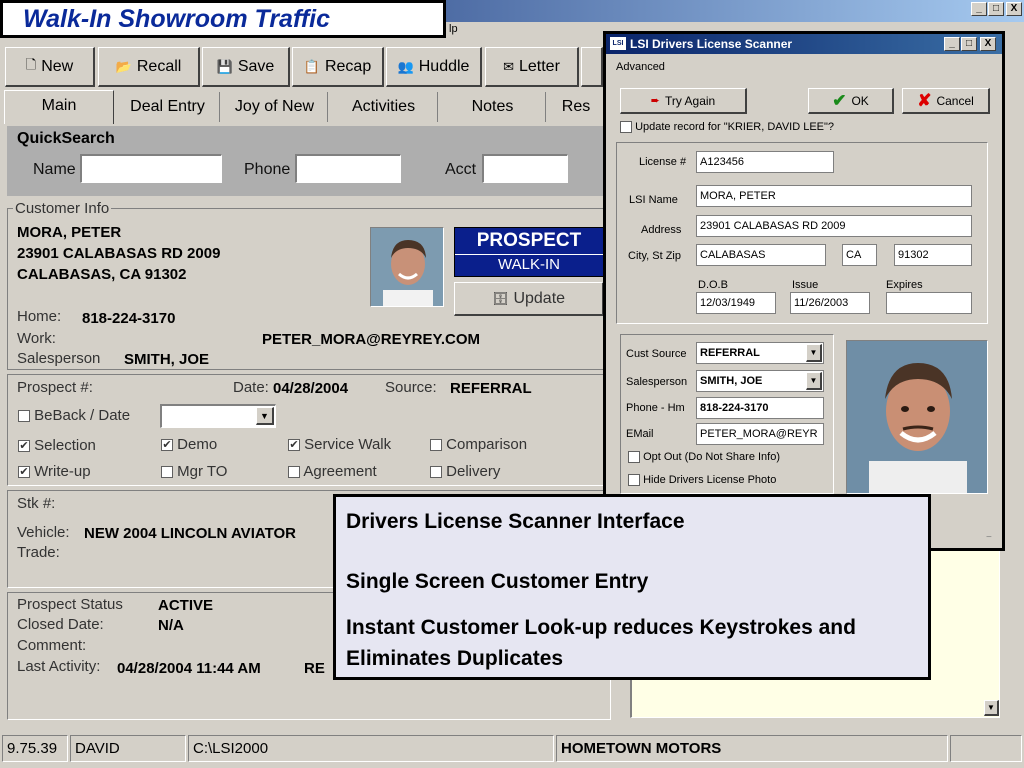 This screenshot has height=768, width=1024. What do you see at coordinates (62, 208) in the screenshot?
I see `customer-info-legend: Customer Info` at bounding box center [62, 208].